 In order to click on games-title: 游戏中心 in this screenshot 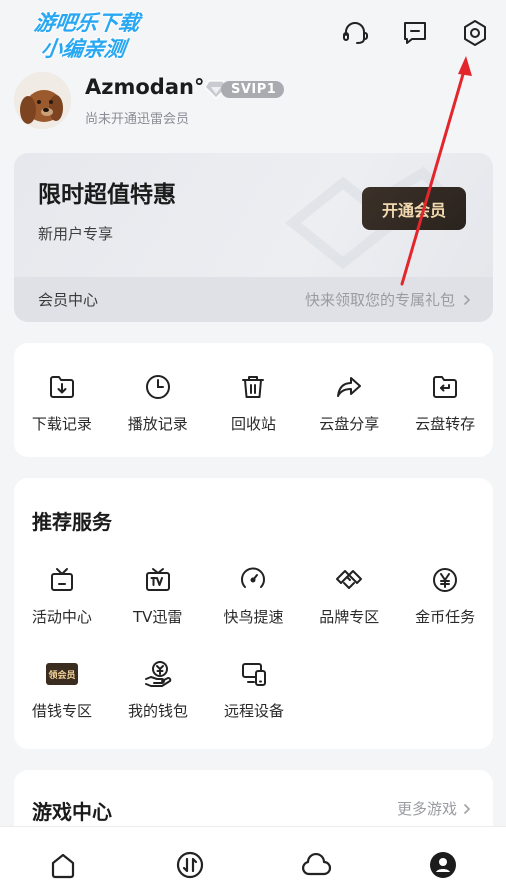, I will do `click(72, 812)`.